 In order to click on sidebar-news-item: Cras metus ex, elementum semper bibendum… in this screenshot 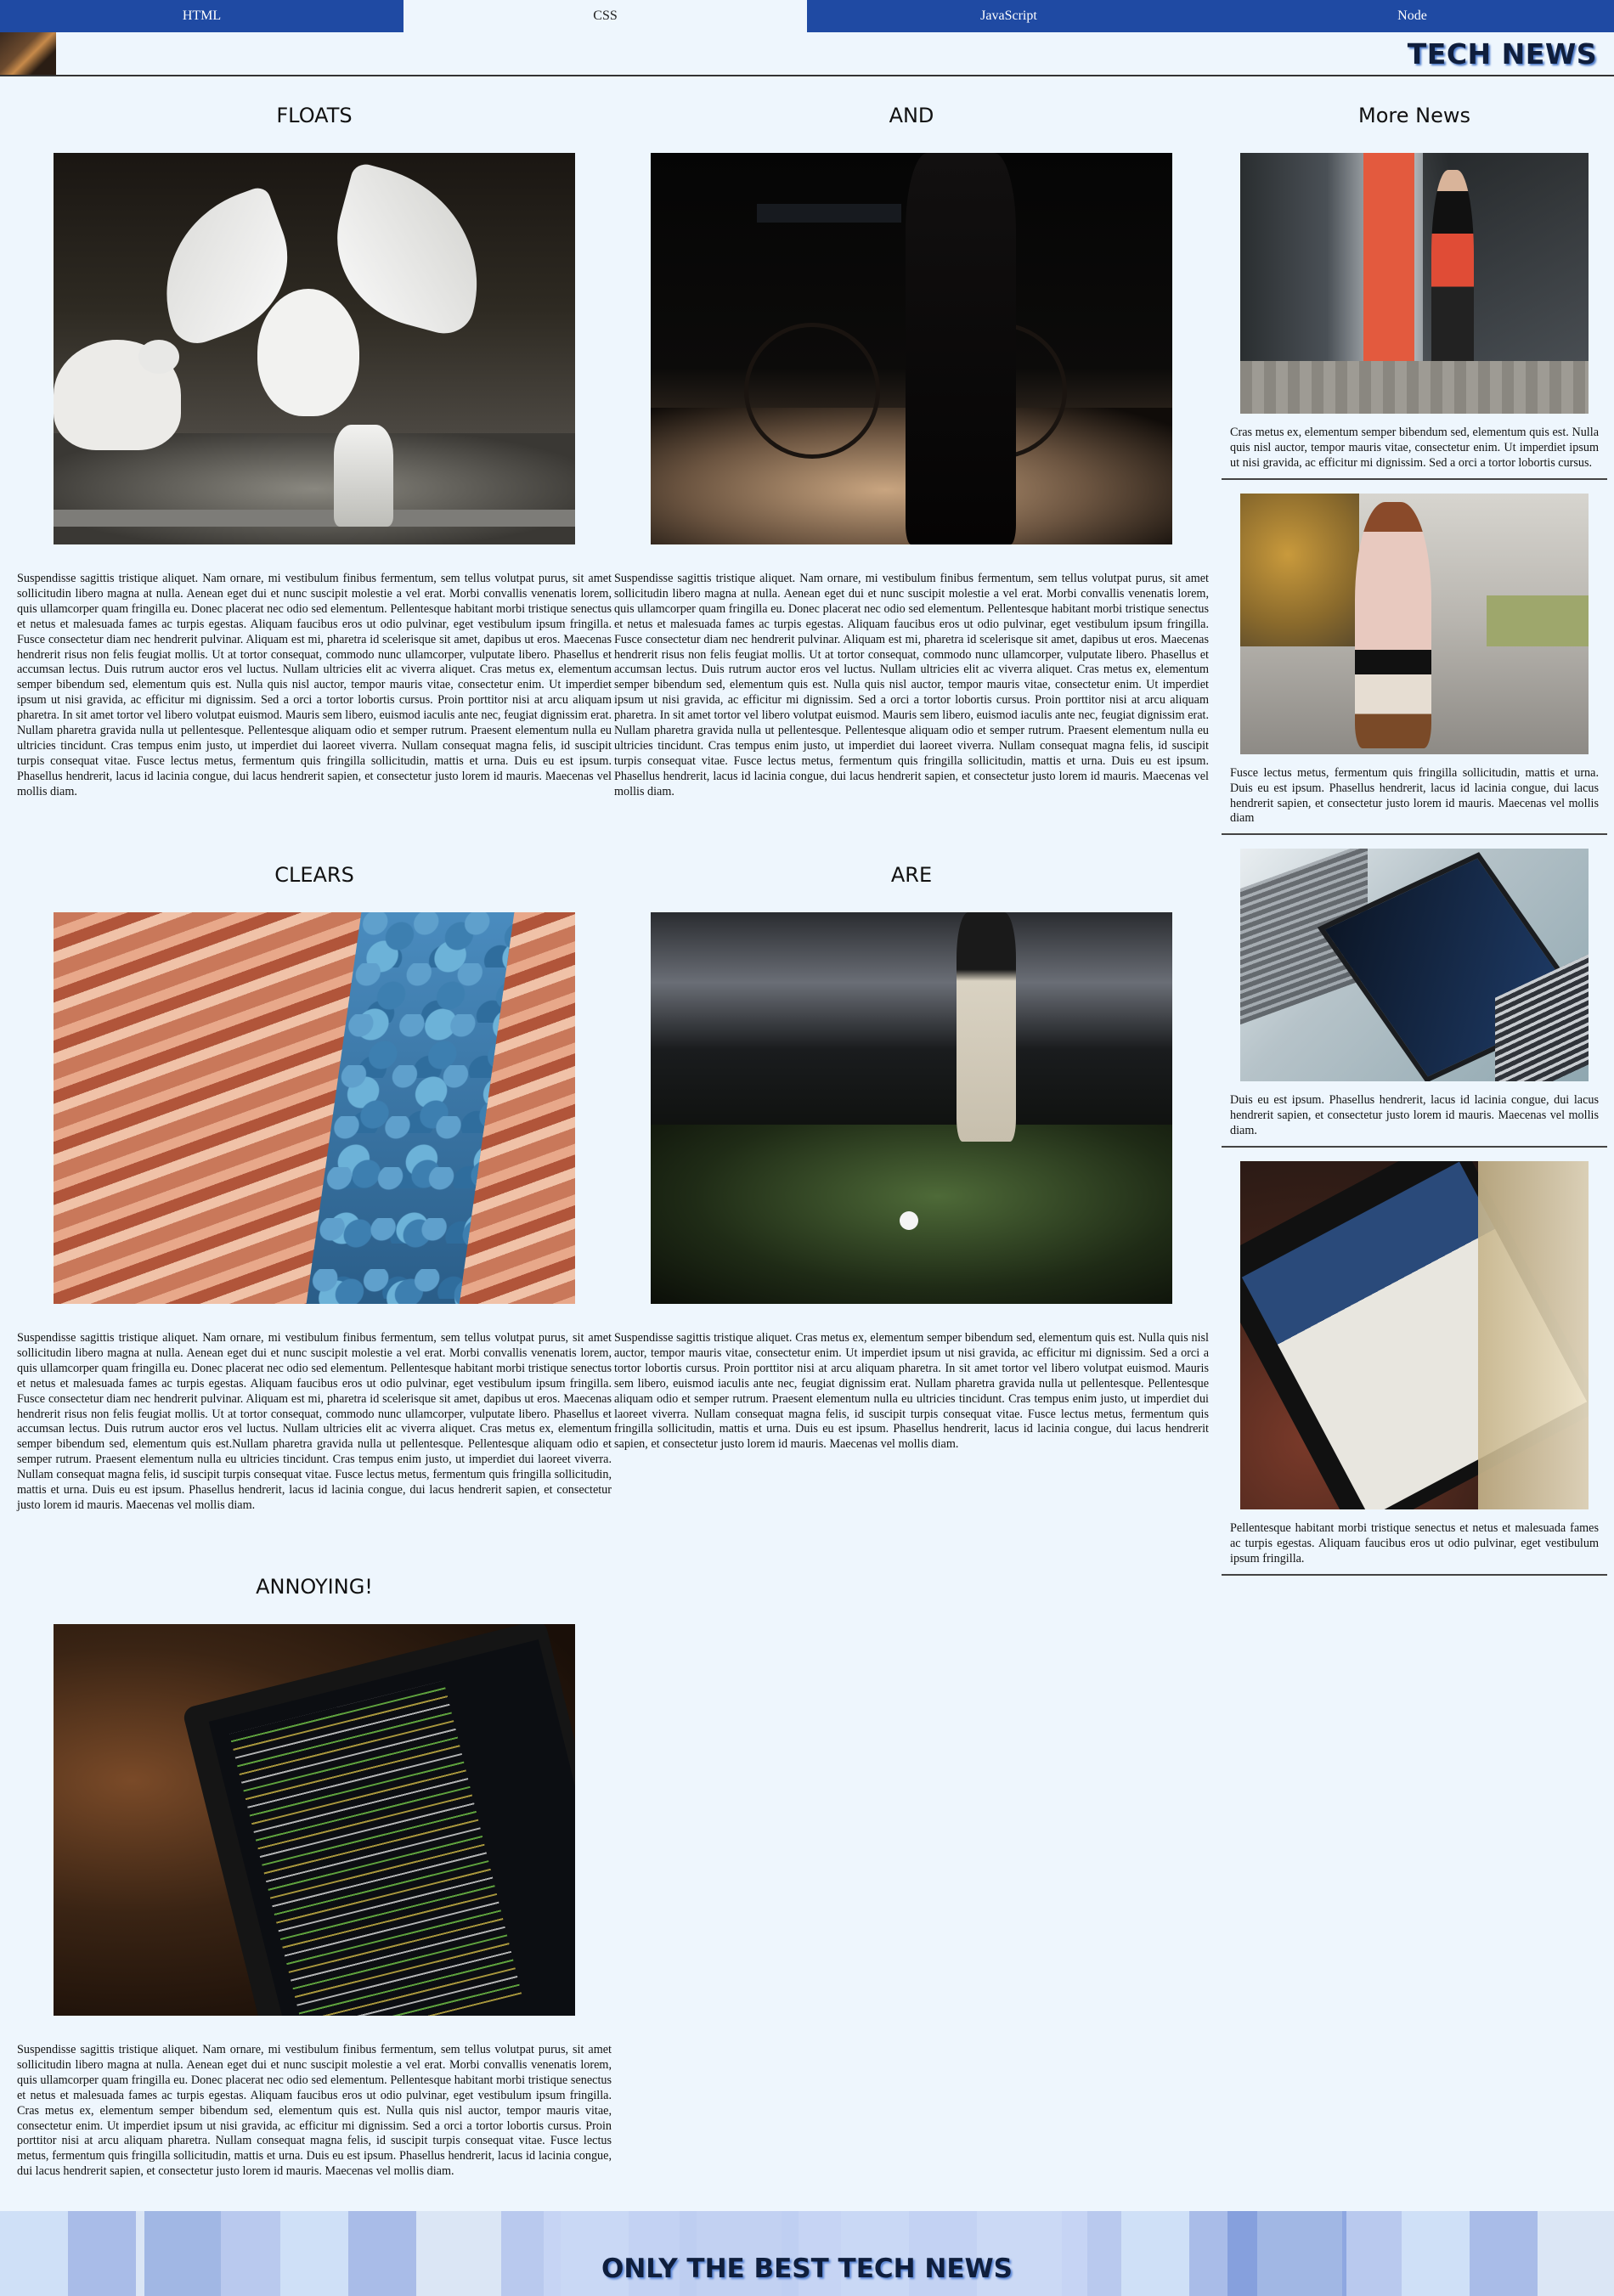, I will do `click(1414, 316)`.